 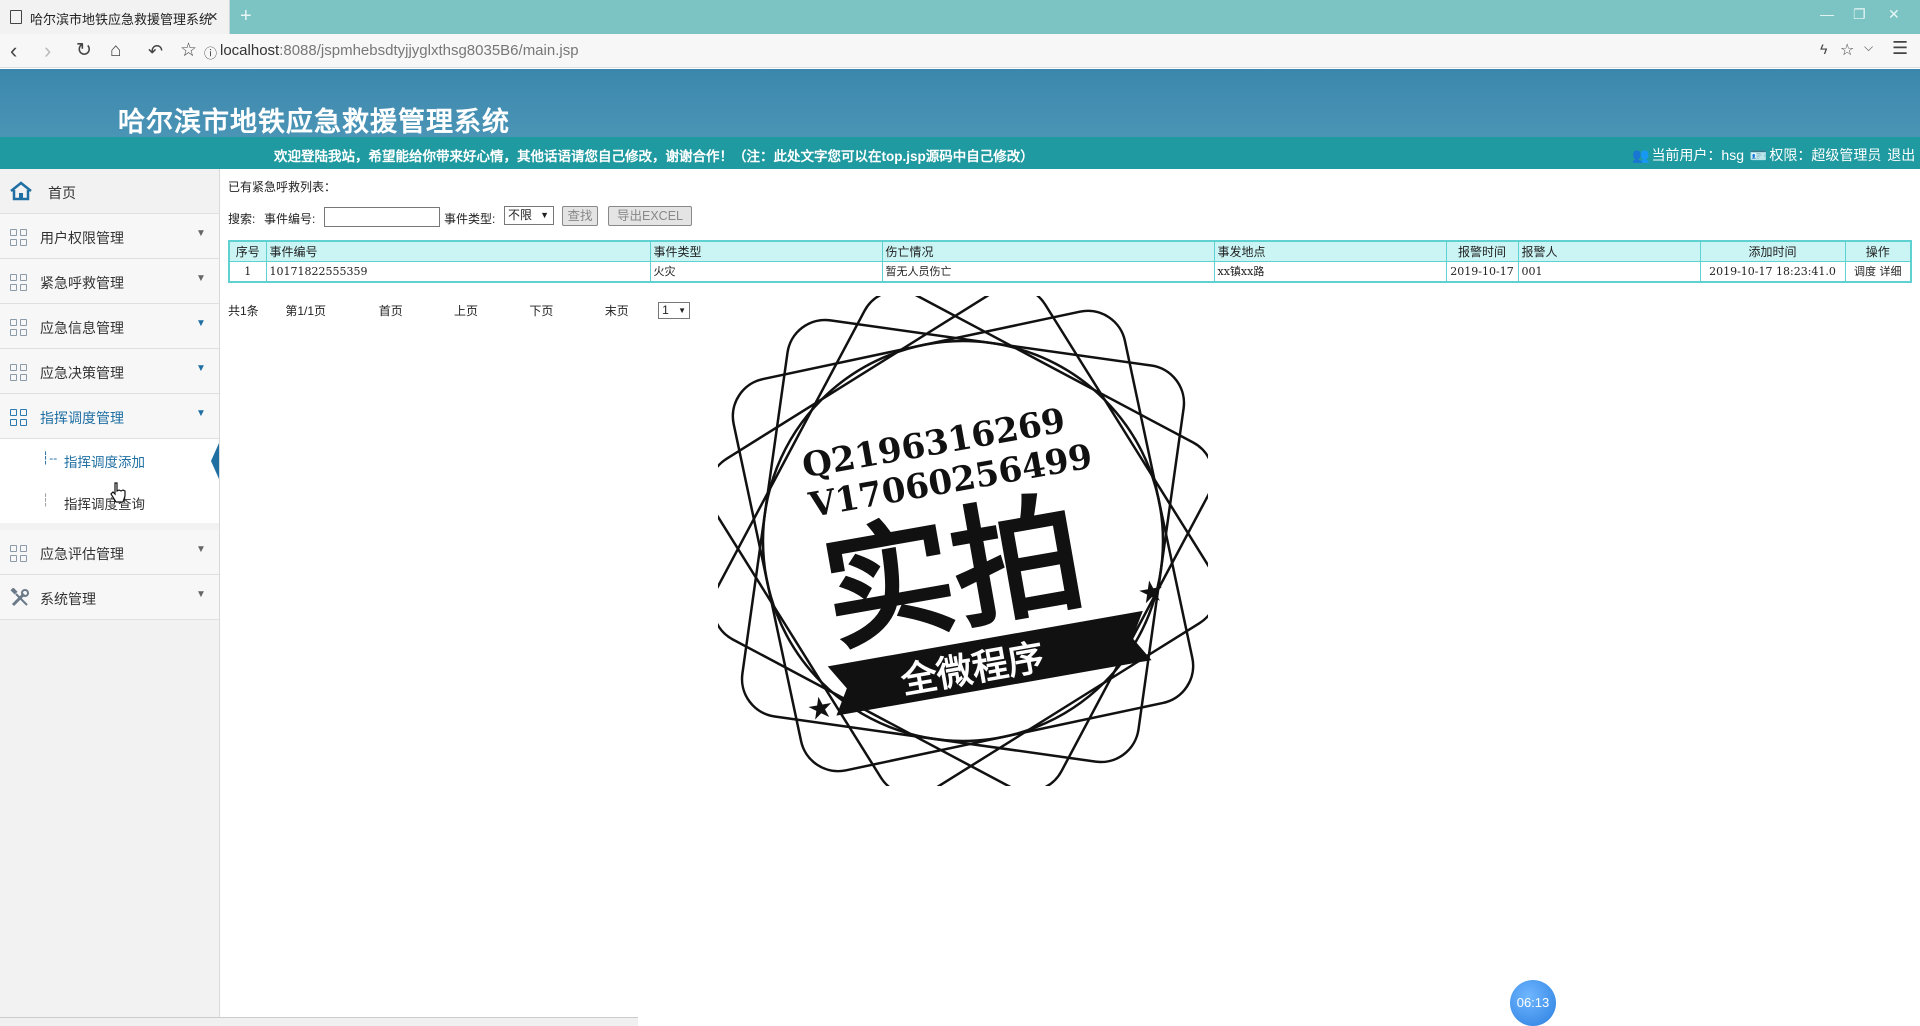 I want to click on pager-last: 末页, so click(x=630, y=310).